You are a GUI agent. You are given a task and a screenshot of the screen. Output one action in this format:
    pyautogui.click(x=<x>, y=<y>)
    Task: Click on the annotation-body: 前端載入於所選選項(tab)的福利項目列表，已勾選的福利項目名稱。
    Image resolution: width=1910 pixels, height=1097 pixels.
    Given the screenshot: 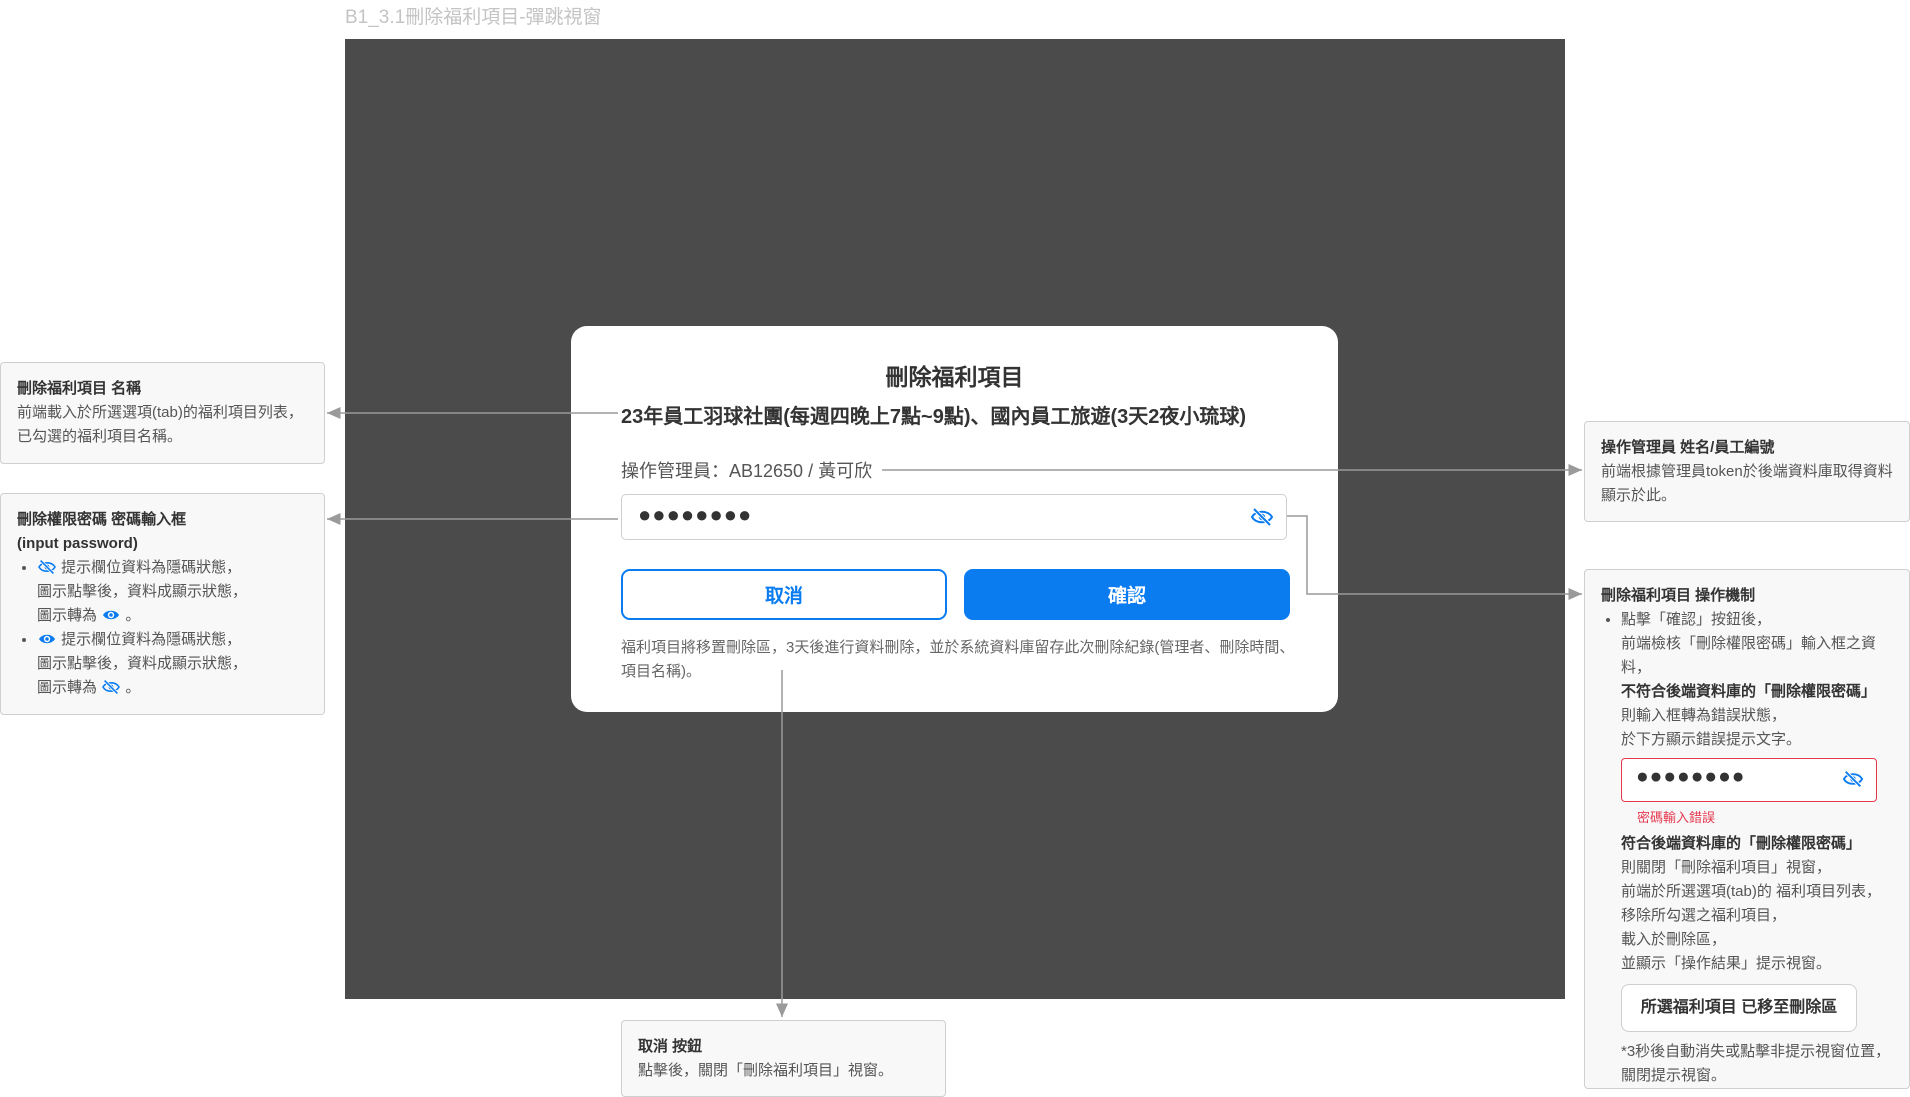 What is the action you would take?
    pyautogui.click(x=160, y=424)
    